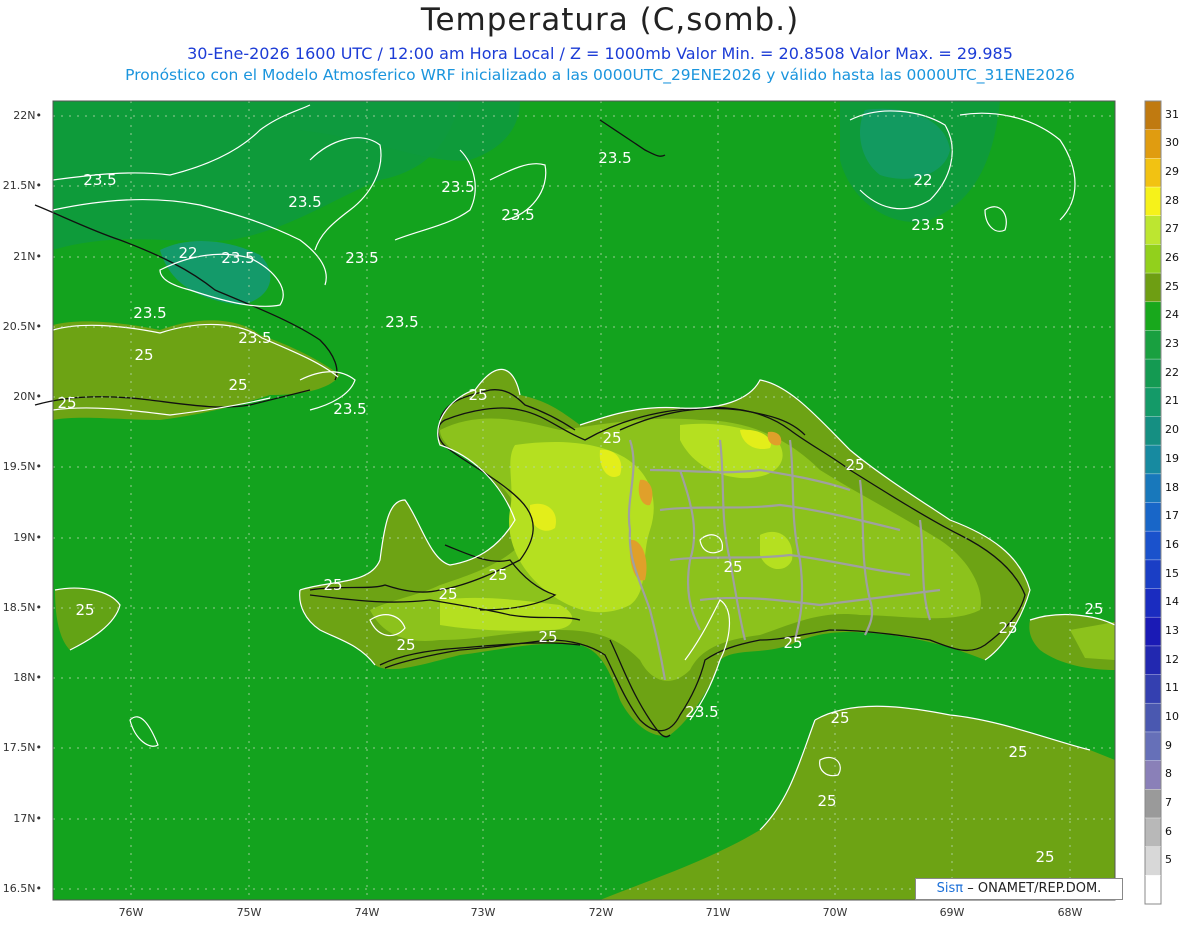  Describe the element at coordinates (1172, 229) in the screenshot. I see `colorbar-tick-label: 27` at that location.